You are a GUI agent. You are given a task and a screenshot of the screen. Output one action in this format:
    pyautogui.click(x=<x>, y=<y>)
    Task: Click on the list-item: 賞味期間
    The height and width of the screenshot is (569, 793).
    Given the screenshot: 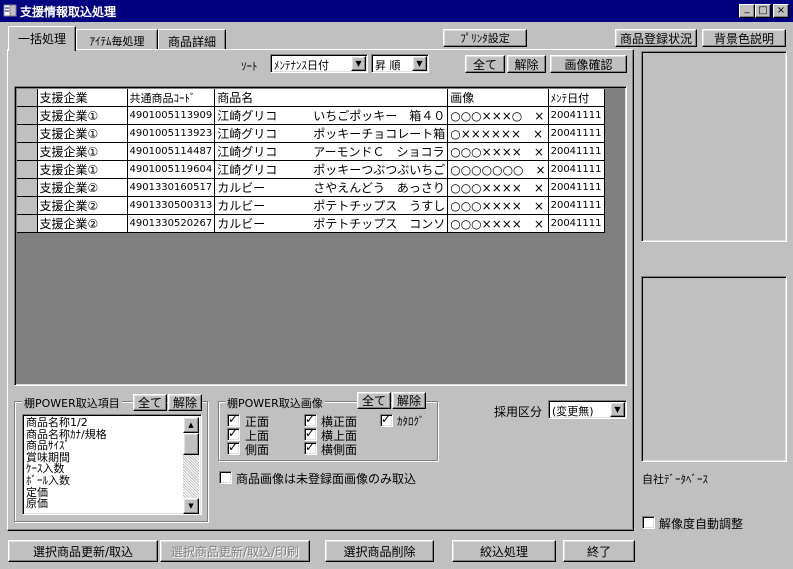 What is the action you would take?
    pyautogui.click(x=48, y=457)
    